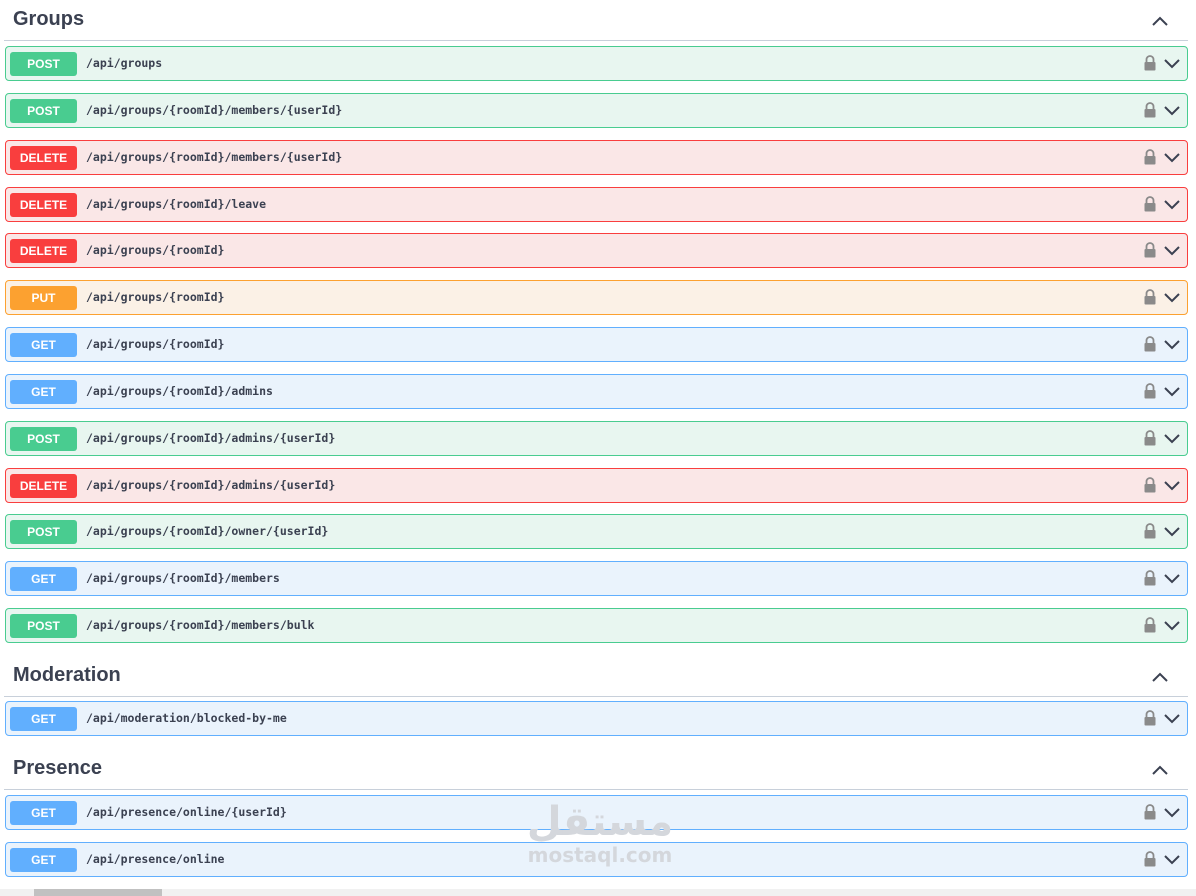 The height and width of the screenshot is (896, 1196). I want to click on scrollbar-thumb, so click(98, 892).